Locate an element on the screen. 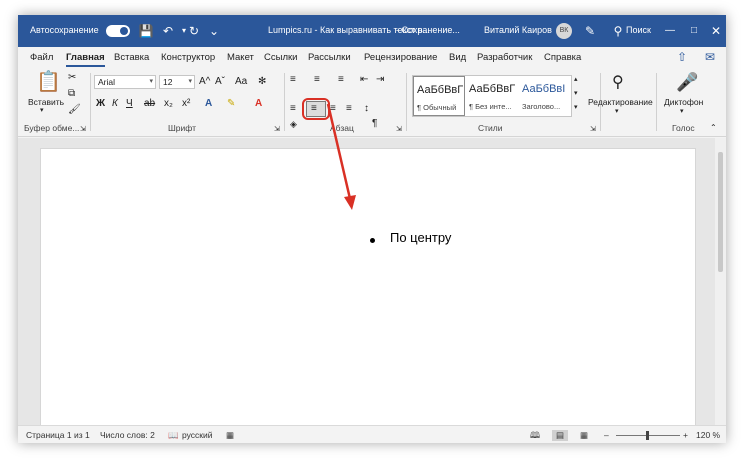 This screenshot has height=464, width=750. zoom-out-button: – is located at coordinates (606, 435).